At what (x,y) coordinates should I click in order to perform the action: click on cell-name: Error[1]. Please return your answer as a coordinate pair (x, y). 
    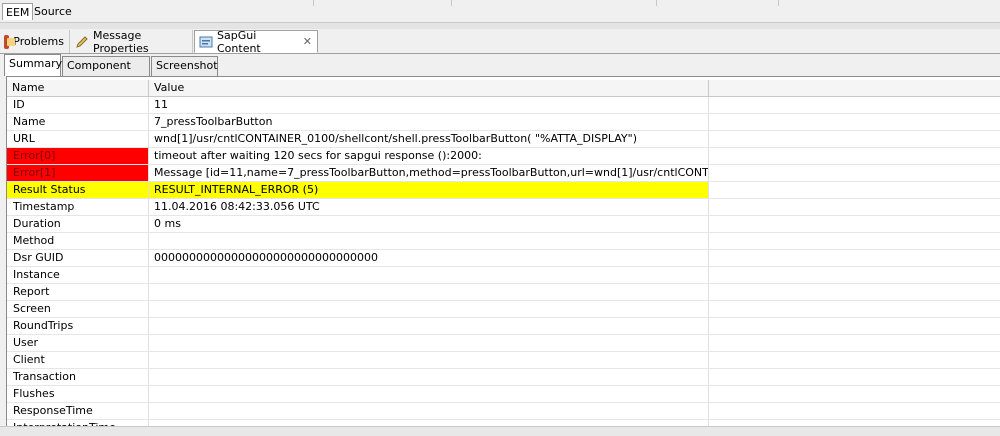
    Looking at the image, I should click on (78, 173).